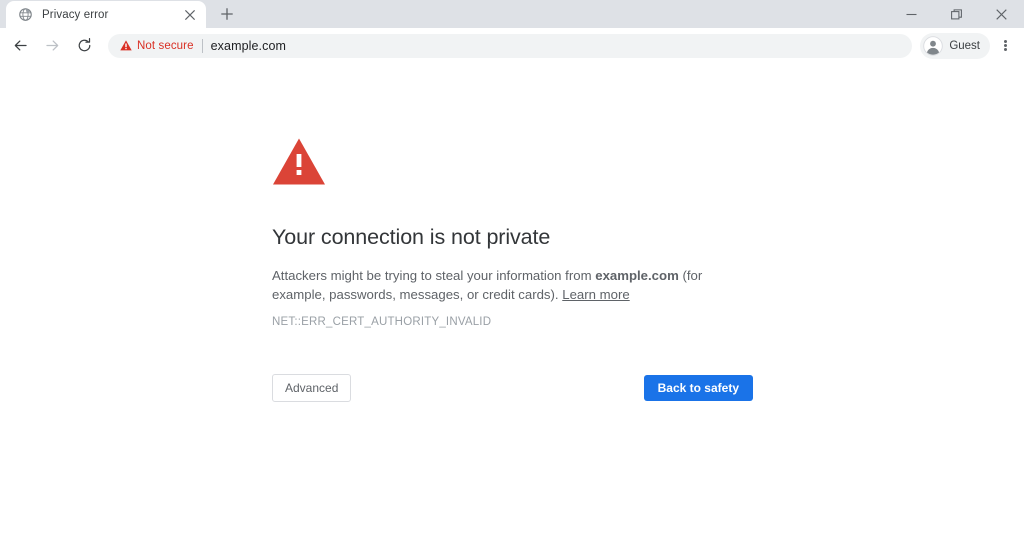 This screenshot has width=1024, height=543. Describe the element at coordinates (25, 15) in the screenshot. I see `globe-icon` at that location.